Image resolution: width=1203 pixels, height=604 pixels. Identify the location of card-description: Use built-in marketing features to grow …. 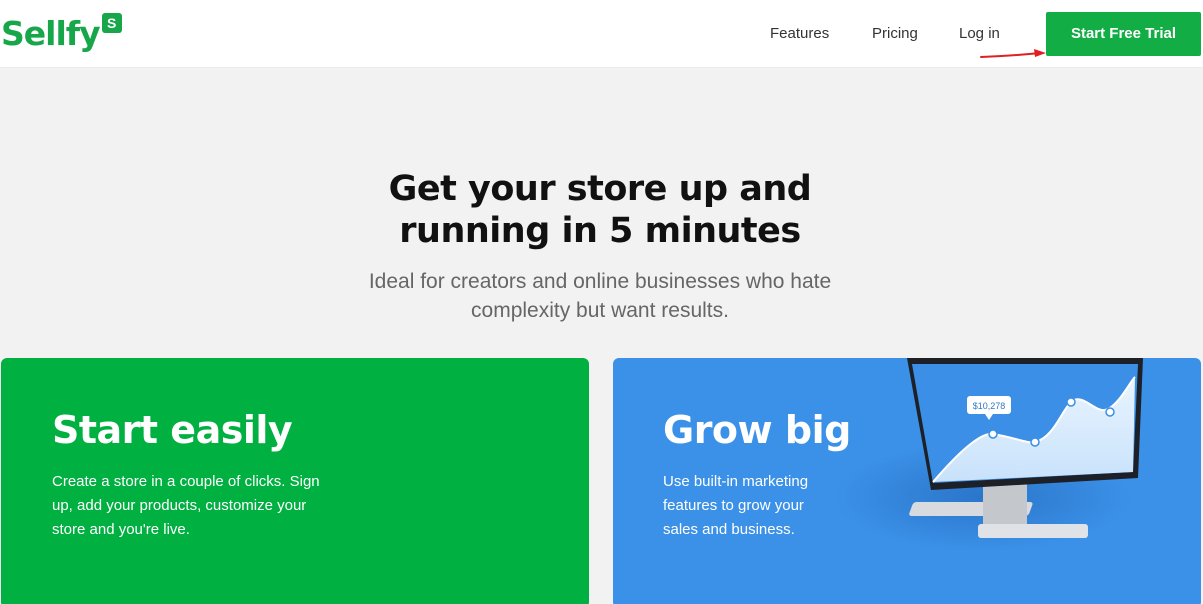
(753, 506).